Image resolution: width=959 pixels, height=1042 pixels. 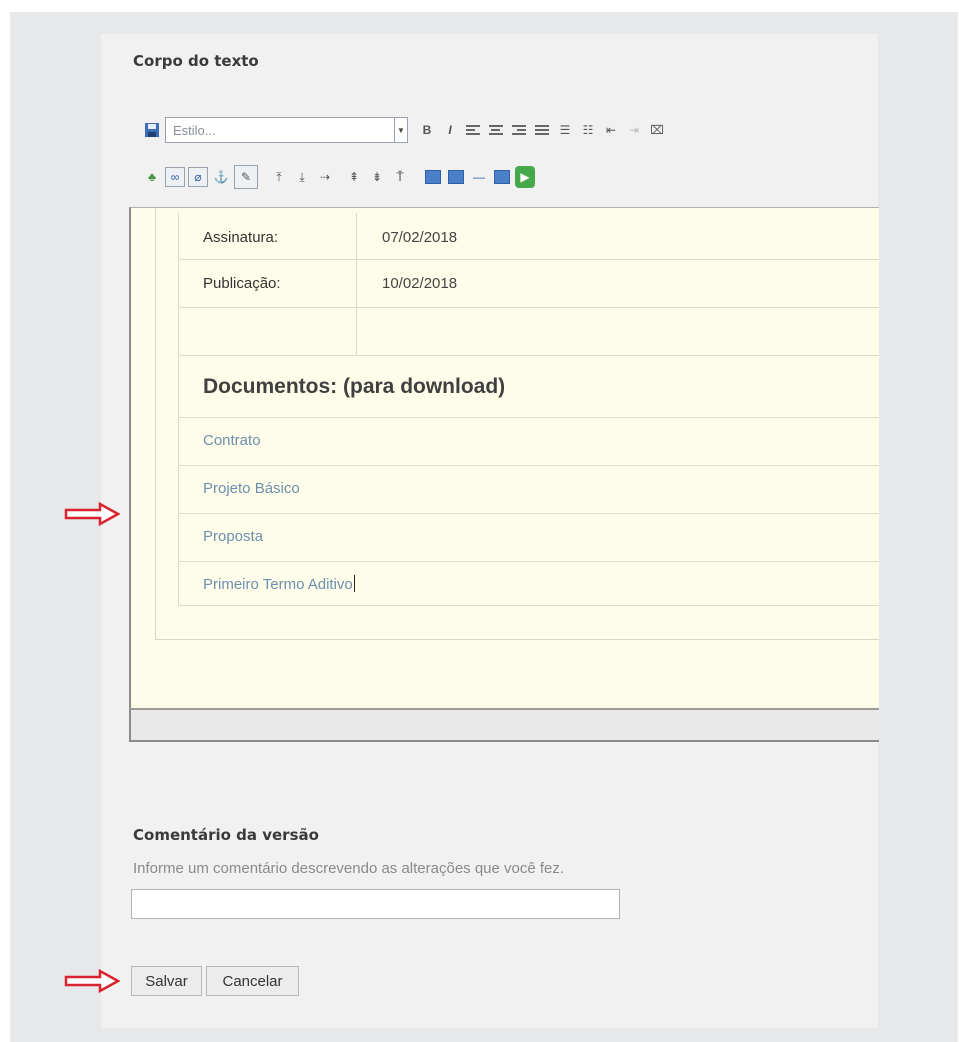 What do you see at coordinates (400, 130) in the screenshot?
I see `chevron-down-icon: ▼` at bounding box center [400, 130].